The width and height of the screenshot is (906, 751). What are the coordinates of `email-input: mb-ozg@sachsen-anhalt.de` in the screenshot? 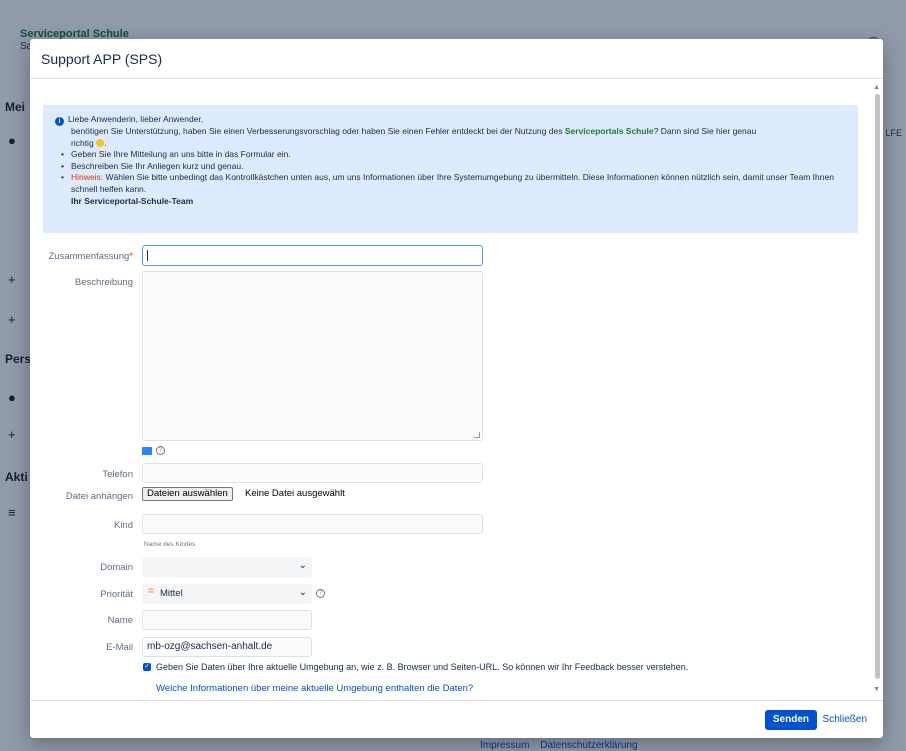 It's located at (227, 647).